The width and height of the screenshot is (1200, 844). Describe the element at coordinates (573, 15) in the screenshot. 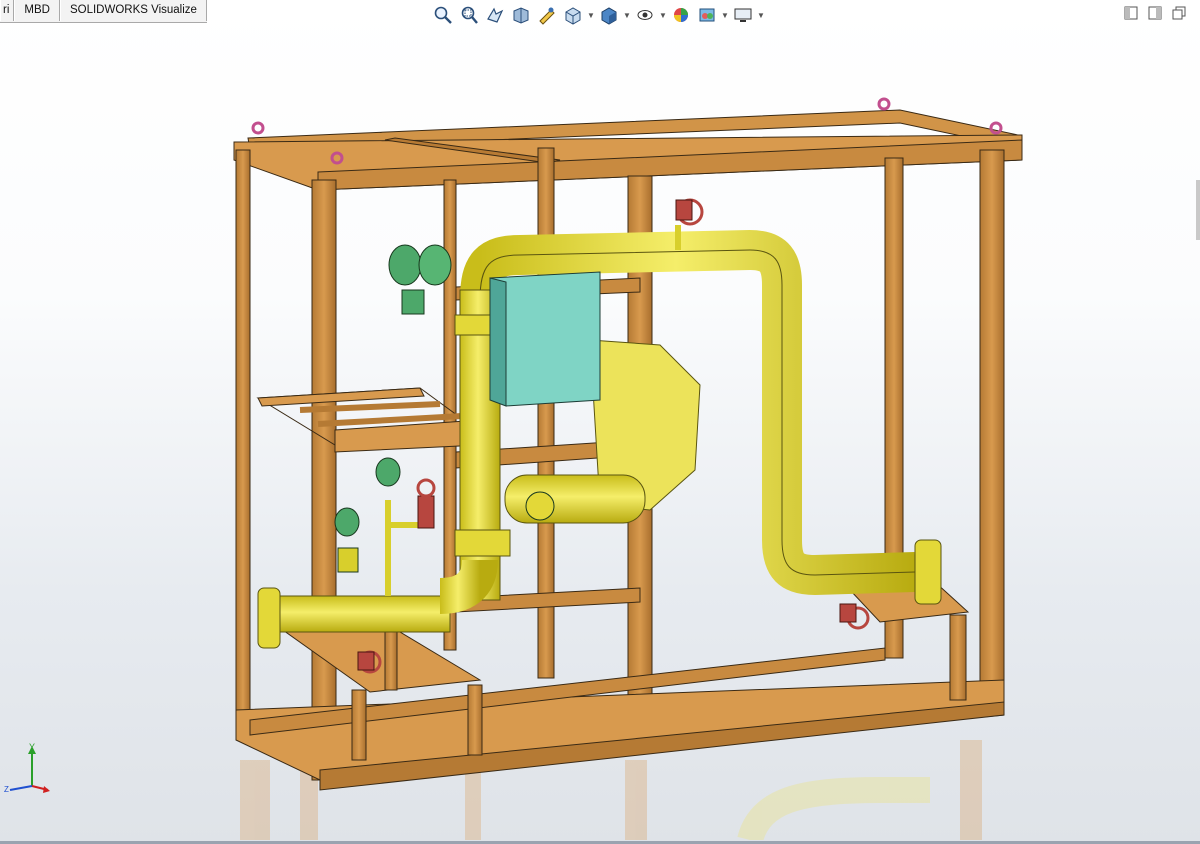

I see `view-orientation-icon` at that location.